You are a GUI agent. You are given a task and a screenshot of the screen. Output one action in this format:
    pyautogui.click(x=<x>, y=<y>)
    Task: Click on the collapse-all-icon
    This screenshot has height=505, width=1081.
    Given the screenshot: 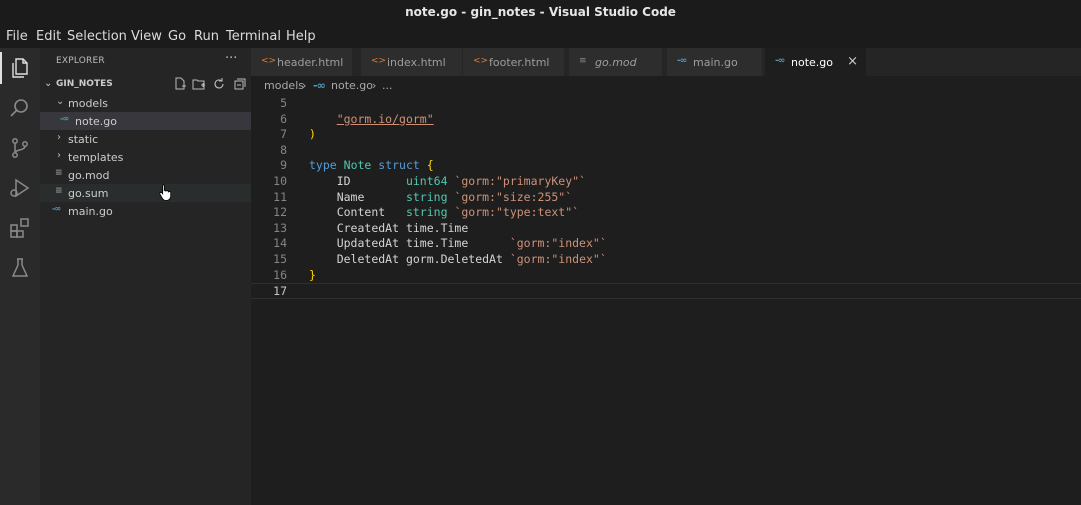 What is the action you would take?
    pyautogui.click(x=239, y=84)
    